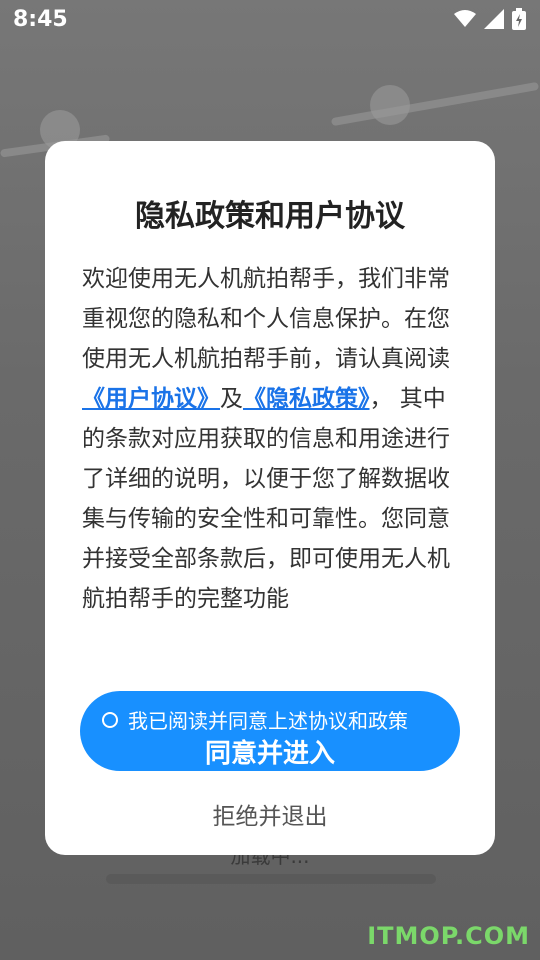  What do you see at coordinates (435, 104) in the screenshot?
I see `drone-propeller-right` at bounding box center [435, 104].